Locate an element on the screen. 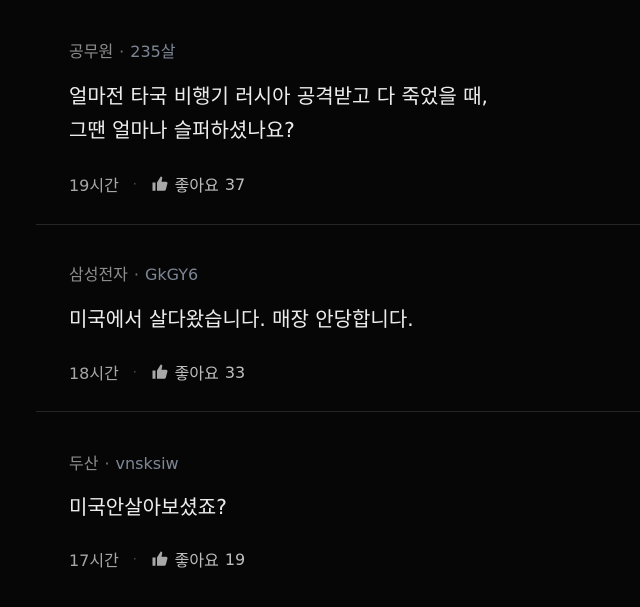 The width and height of the screenshot is (640, 607). comment-meta: 두산 · vnsksiw is located at coordinates (124, 462).